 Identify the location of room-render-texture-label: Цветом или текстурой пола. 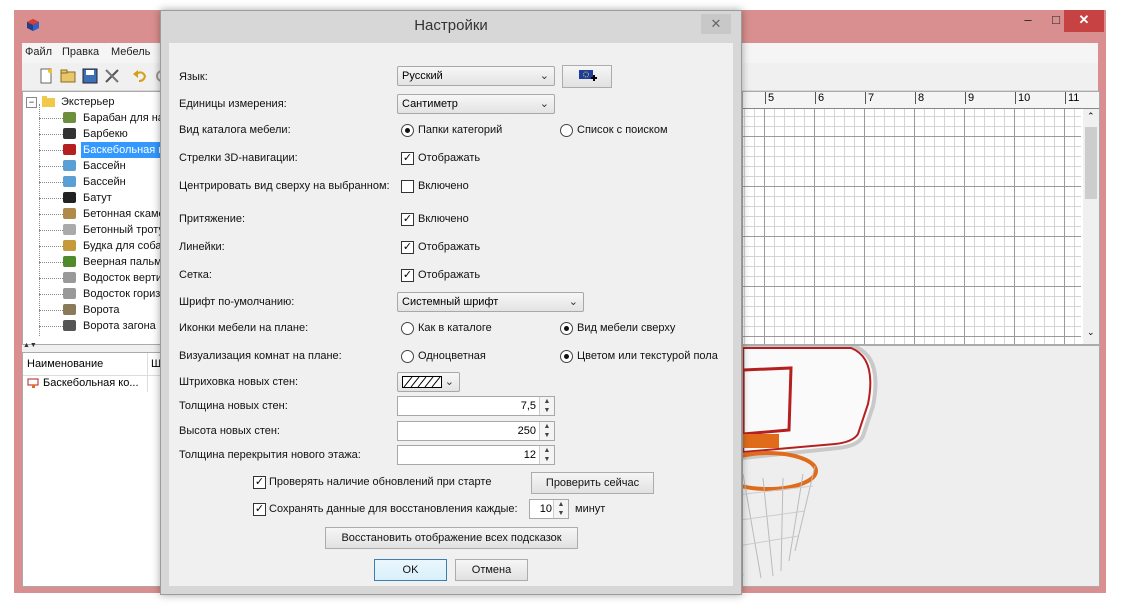
(647, 356).